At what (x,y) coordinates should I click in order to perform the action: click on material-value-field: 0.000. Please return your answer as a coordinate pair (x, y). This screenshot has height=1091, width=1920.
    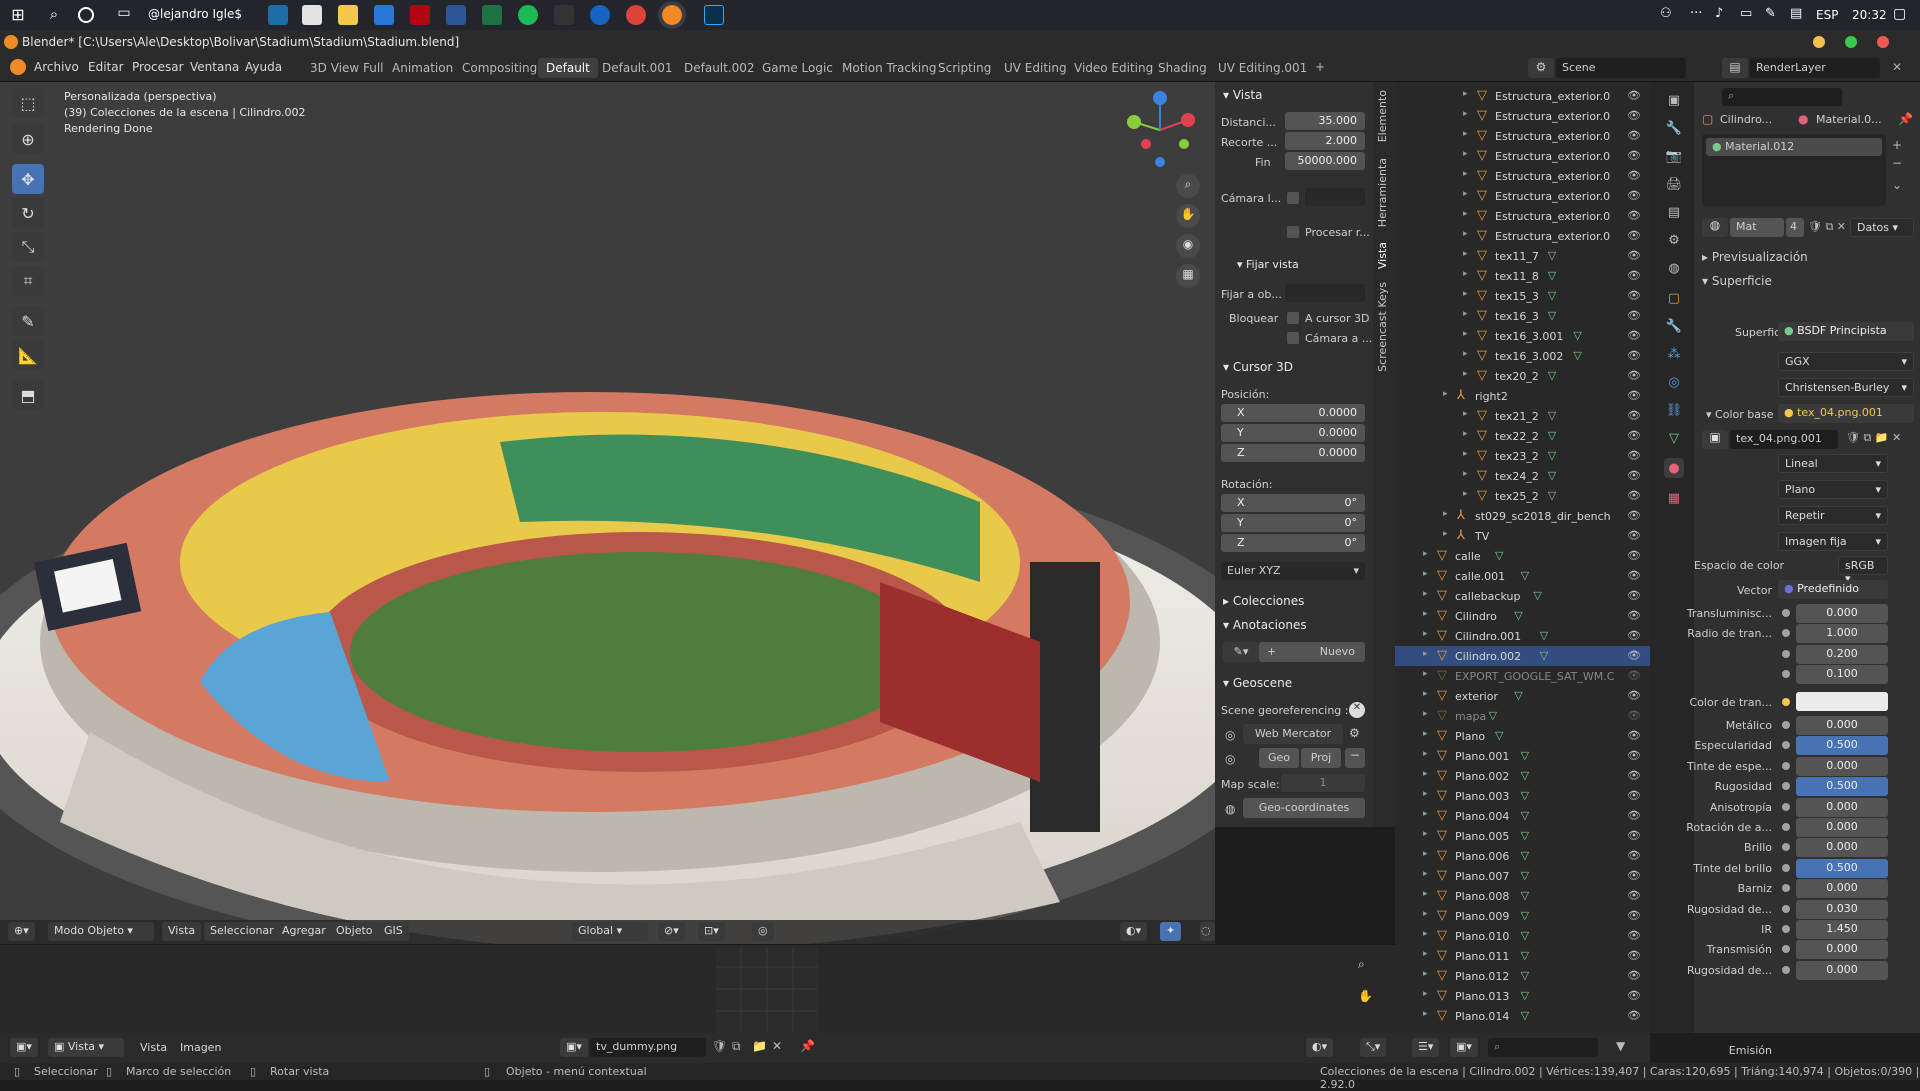
    Looking at the image, I should click on (1842, 848).